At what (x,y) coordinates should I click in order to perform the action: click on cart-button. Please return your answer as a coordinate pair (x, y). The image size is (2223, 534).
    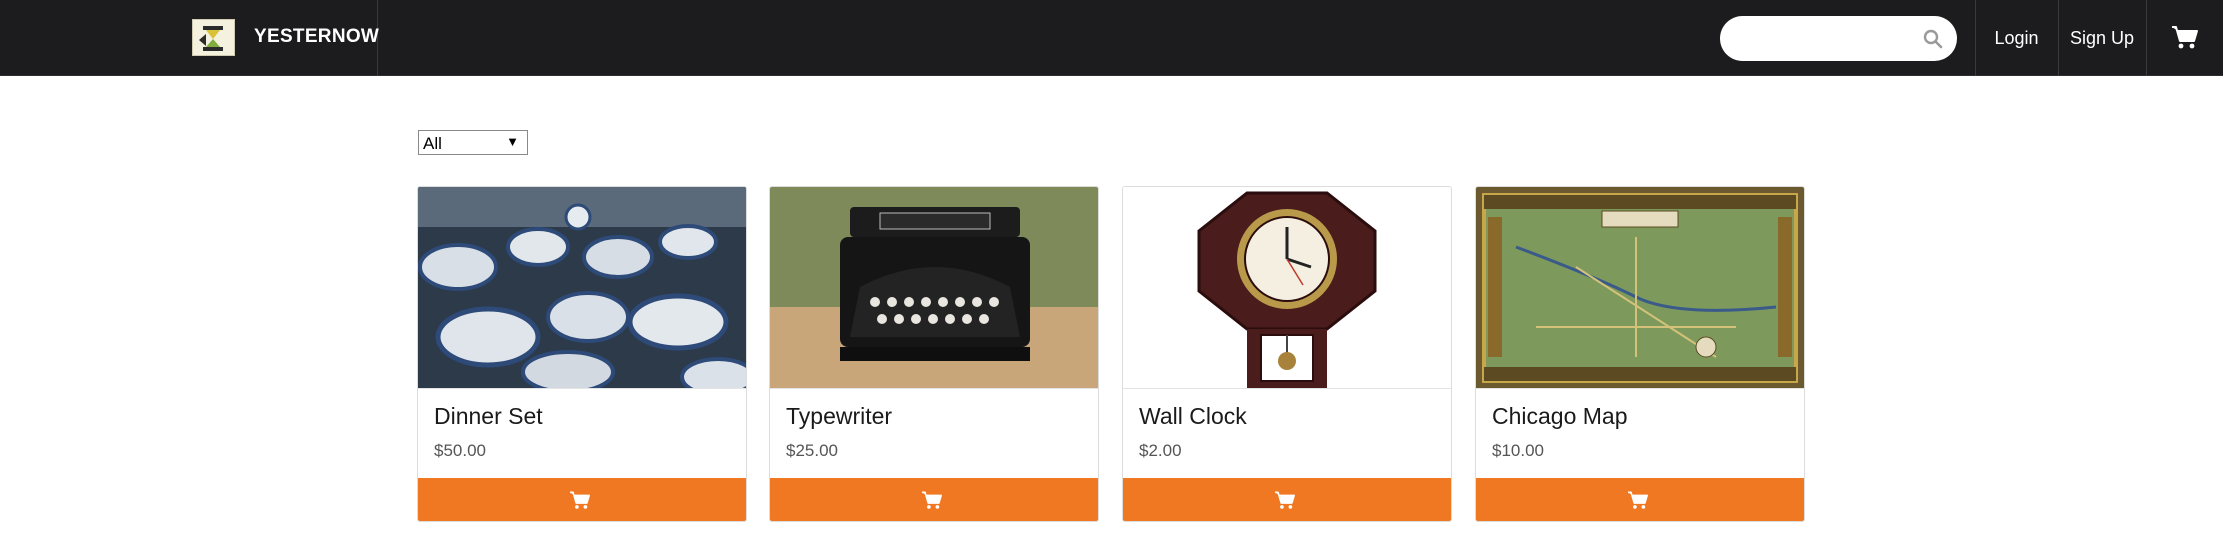
    Looking at the image, I should click on (2184, 38).